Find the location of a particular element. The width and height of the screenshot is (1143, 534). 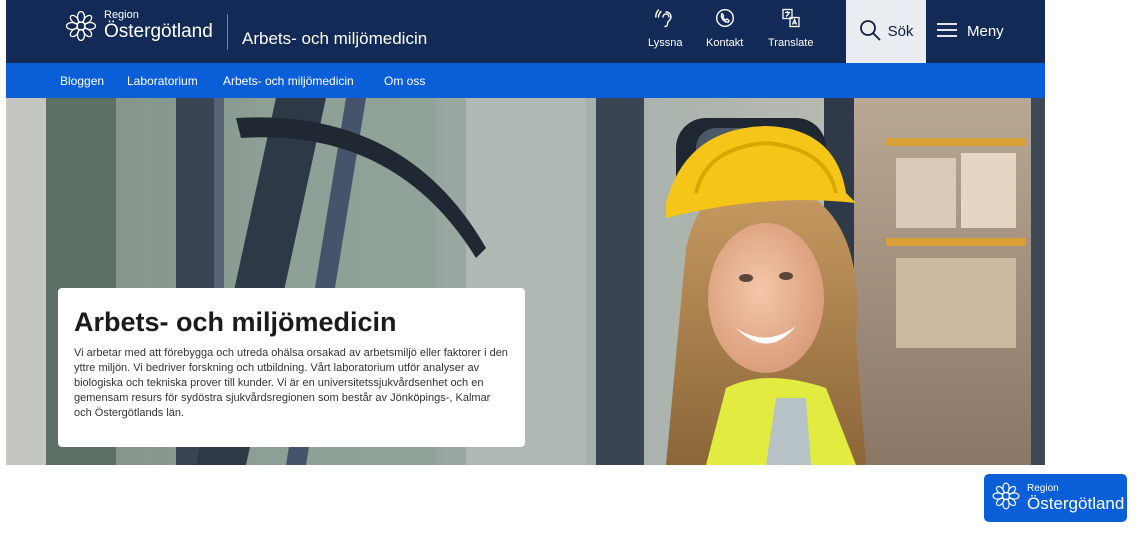

translate-button: Translate is located at coordinates (790, 28).